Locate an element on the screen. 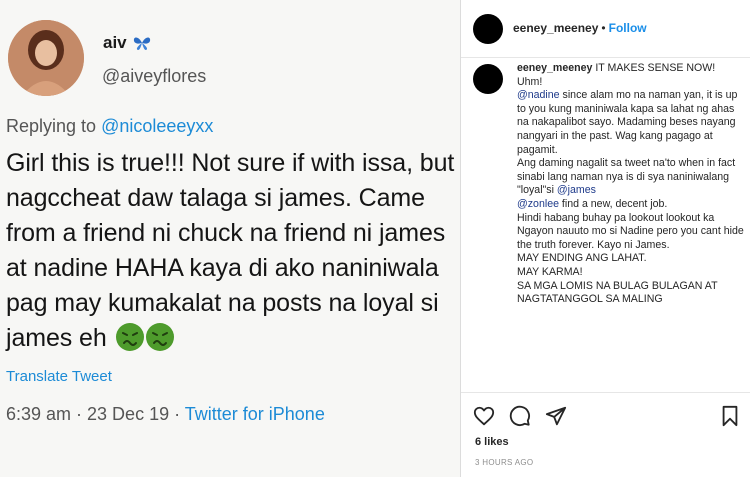 The width and height of the screenshot is (750, 477). tweet-display-name: aiv is located at coordinates (127, 43).